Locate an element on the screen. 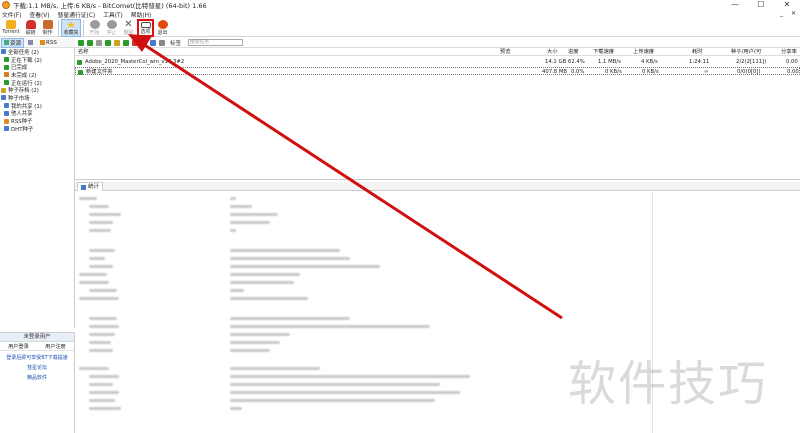  column-progress: 进度 is located at coordinates (573, 52).